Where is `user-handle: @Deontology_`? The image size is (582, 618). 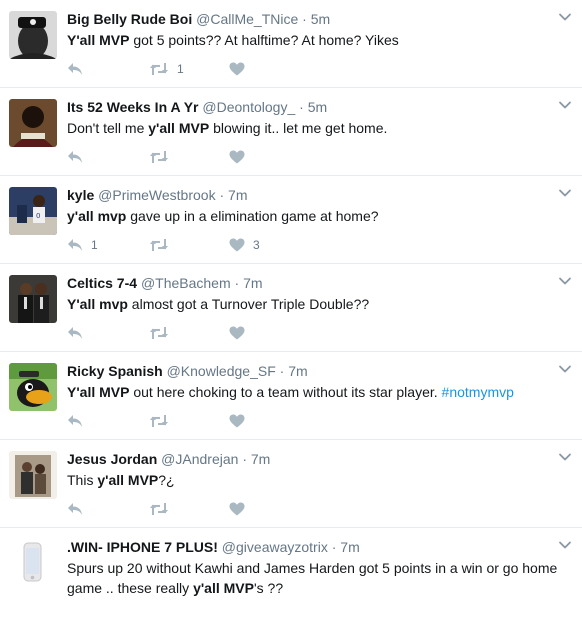 user-handle: @Deontology_ is located at coordinates (248, 107).